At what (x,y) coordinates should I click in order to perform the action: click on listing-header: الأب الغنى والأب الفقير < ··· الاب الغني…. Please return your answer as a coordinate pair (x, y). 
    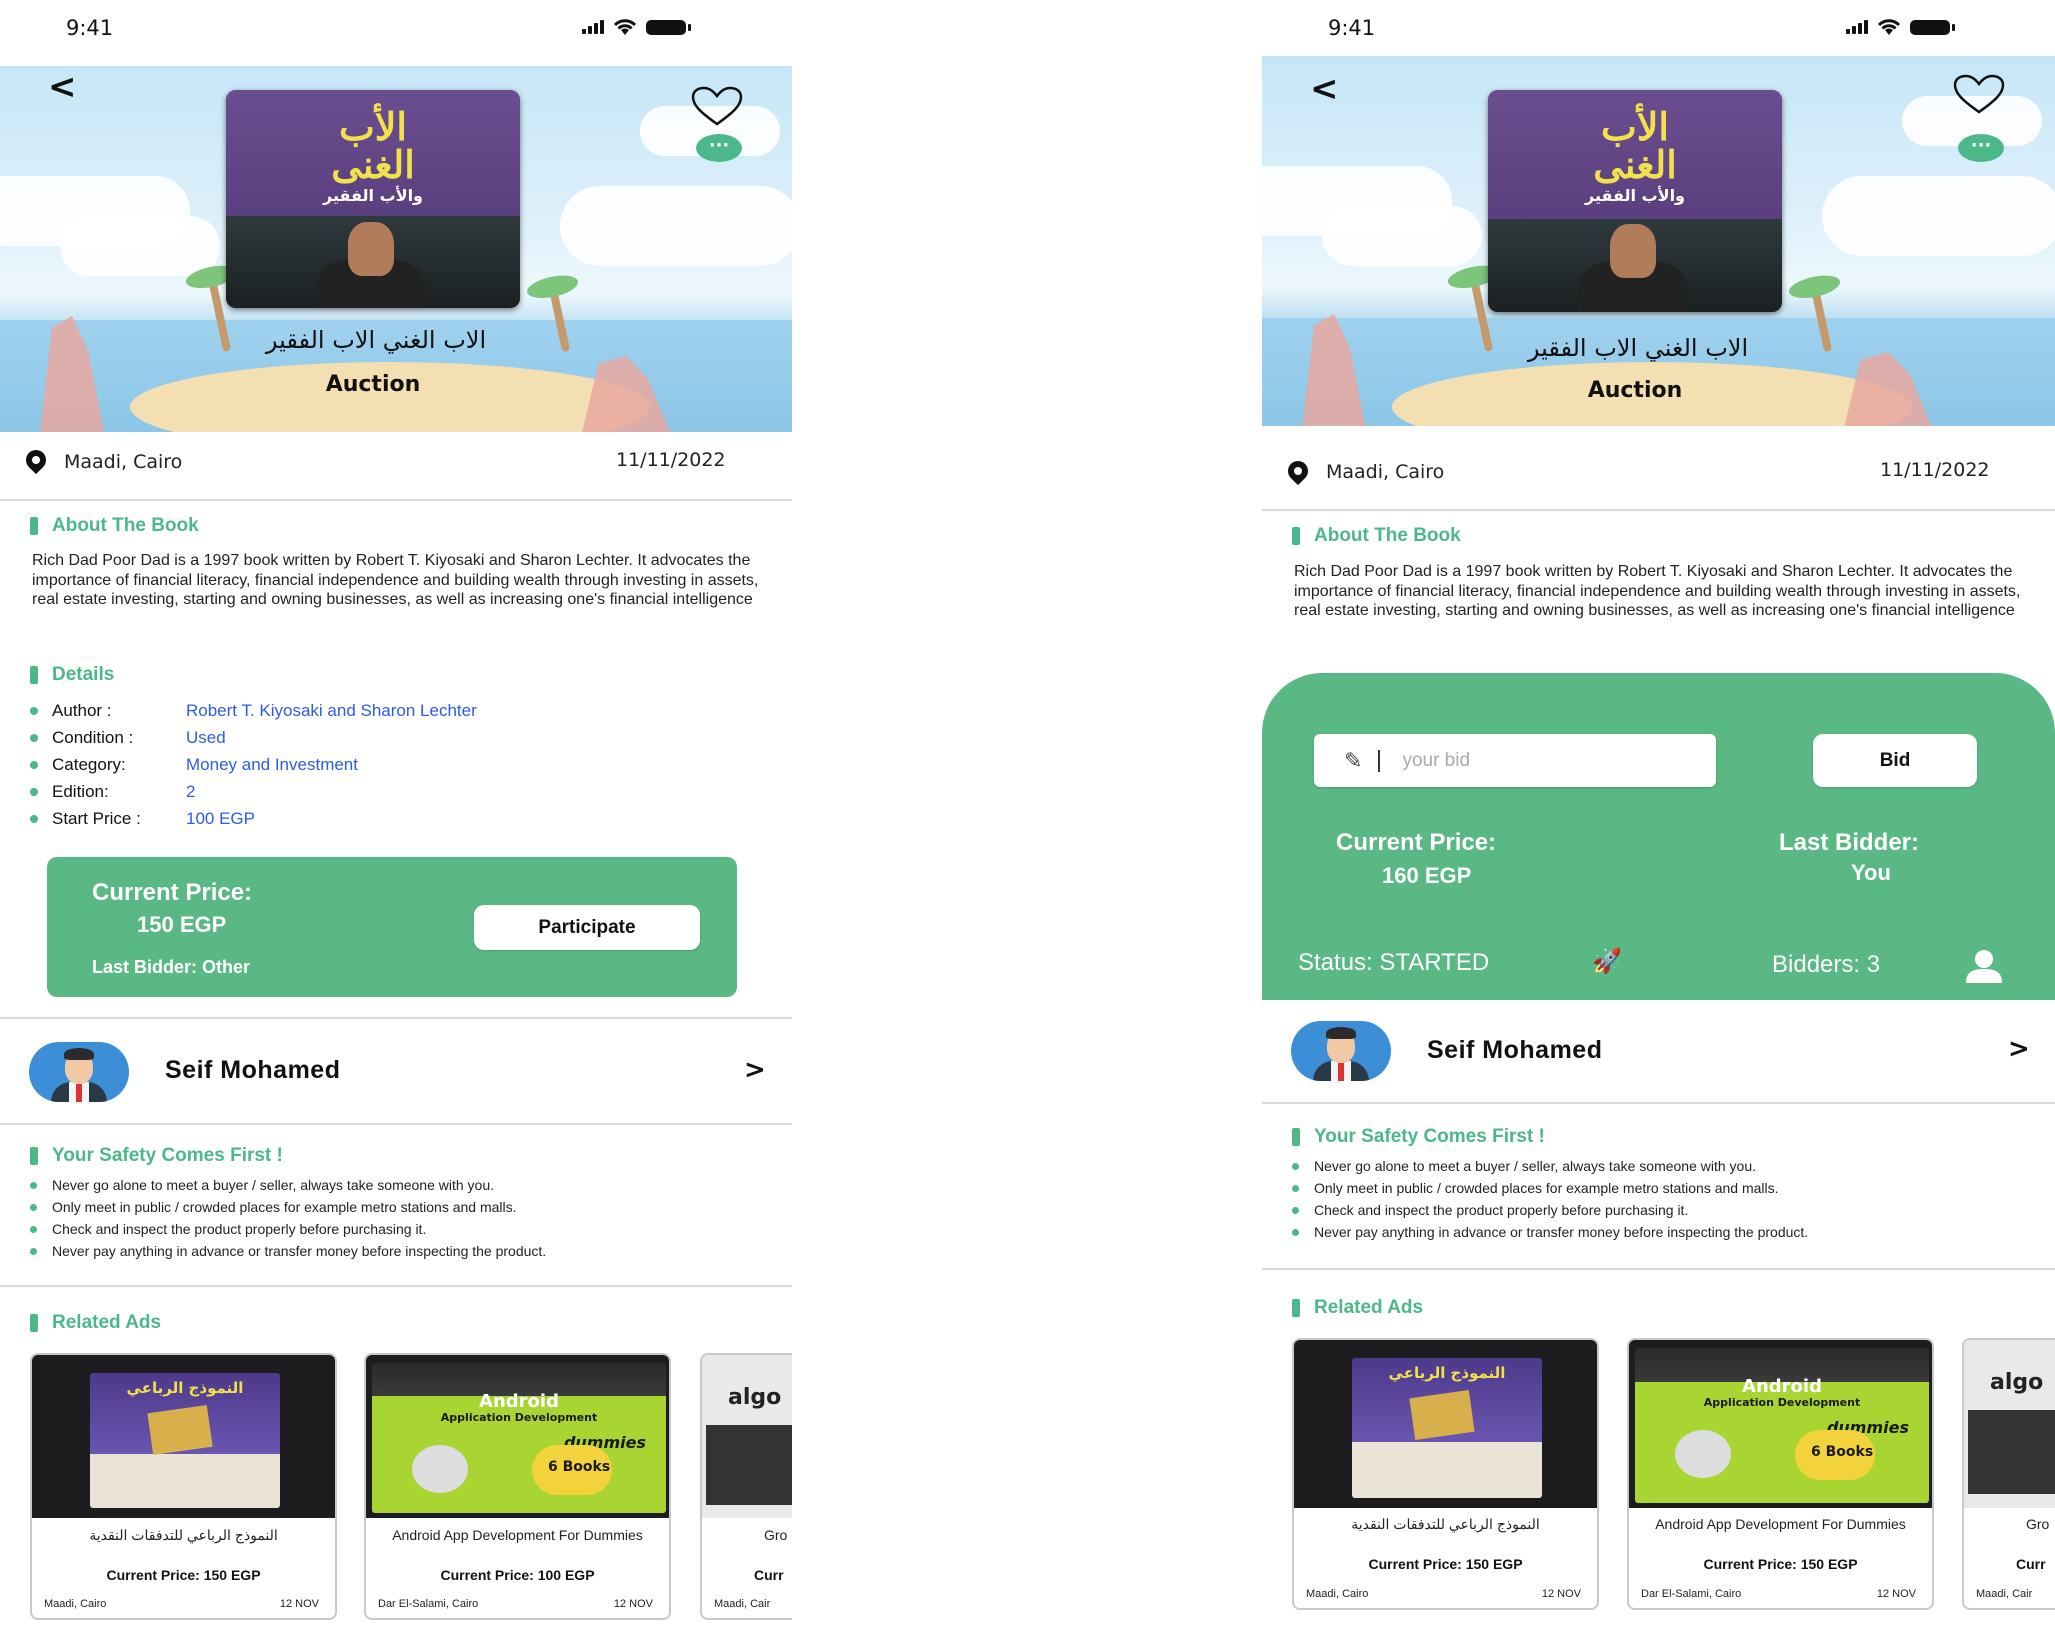
    Looking at the image, I should click on (1658, 241).